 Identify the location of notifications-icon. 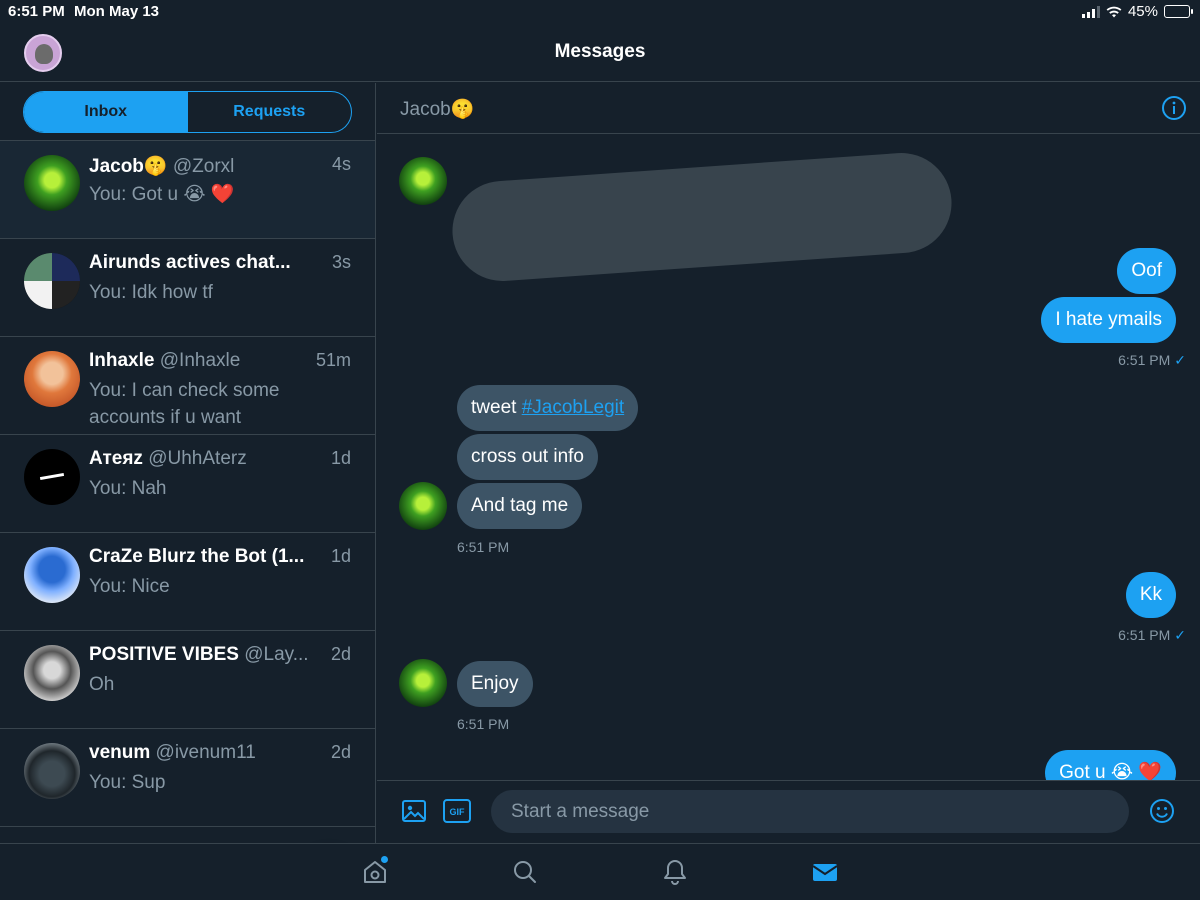
(675, 872).